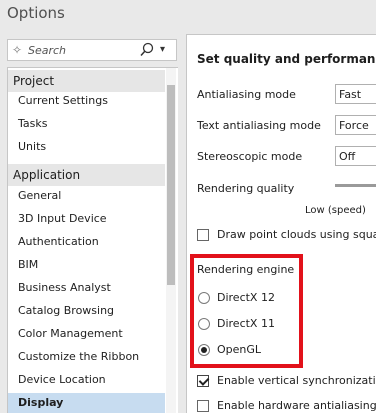  What do you see at coordinates (63, 101) in the screenshot?
I see `nav-item-current-settings: Current Settings` at bounding box center [63, 101].